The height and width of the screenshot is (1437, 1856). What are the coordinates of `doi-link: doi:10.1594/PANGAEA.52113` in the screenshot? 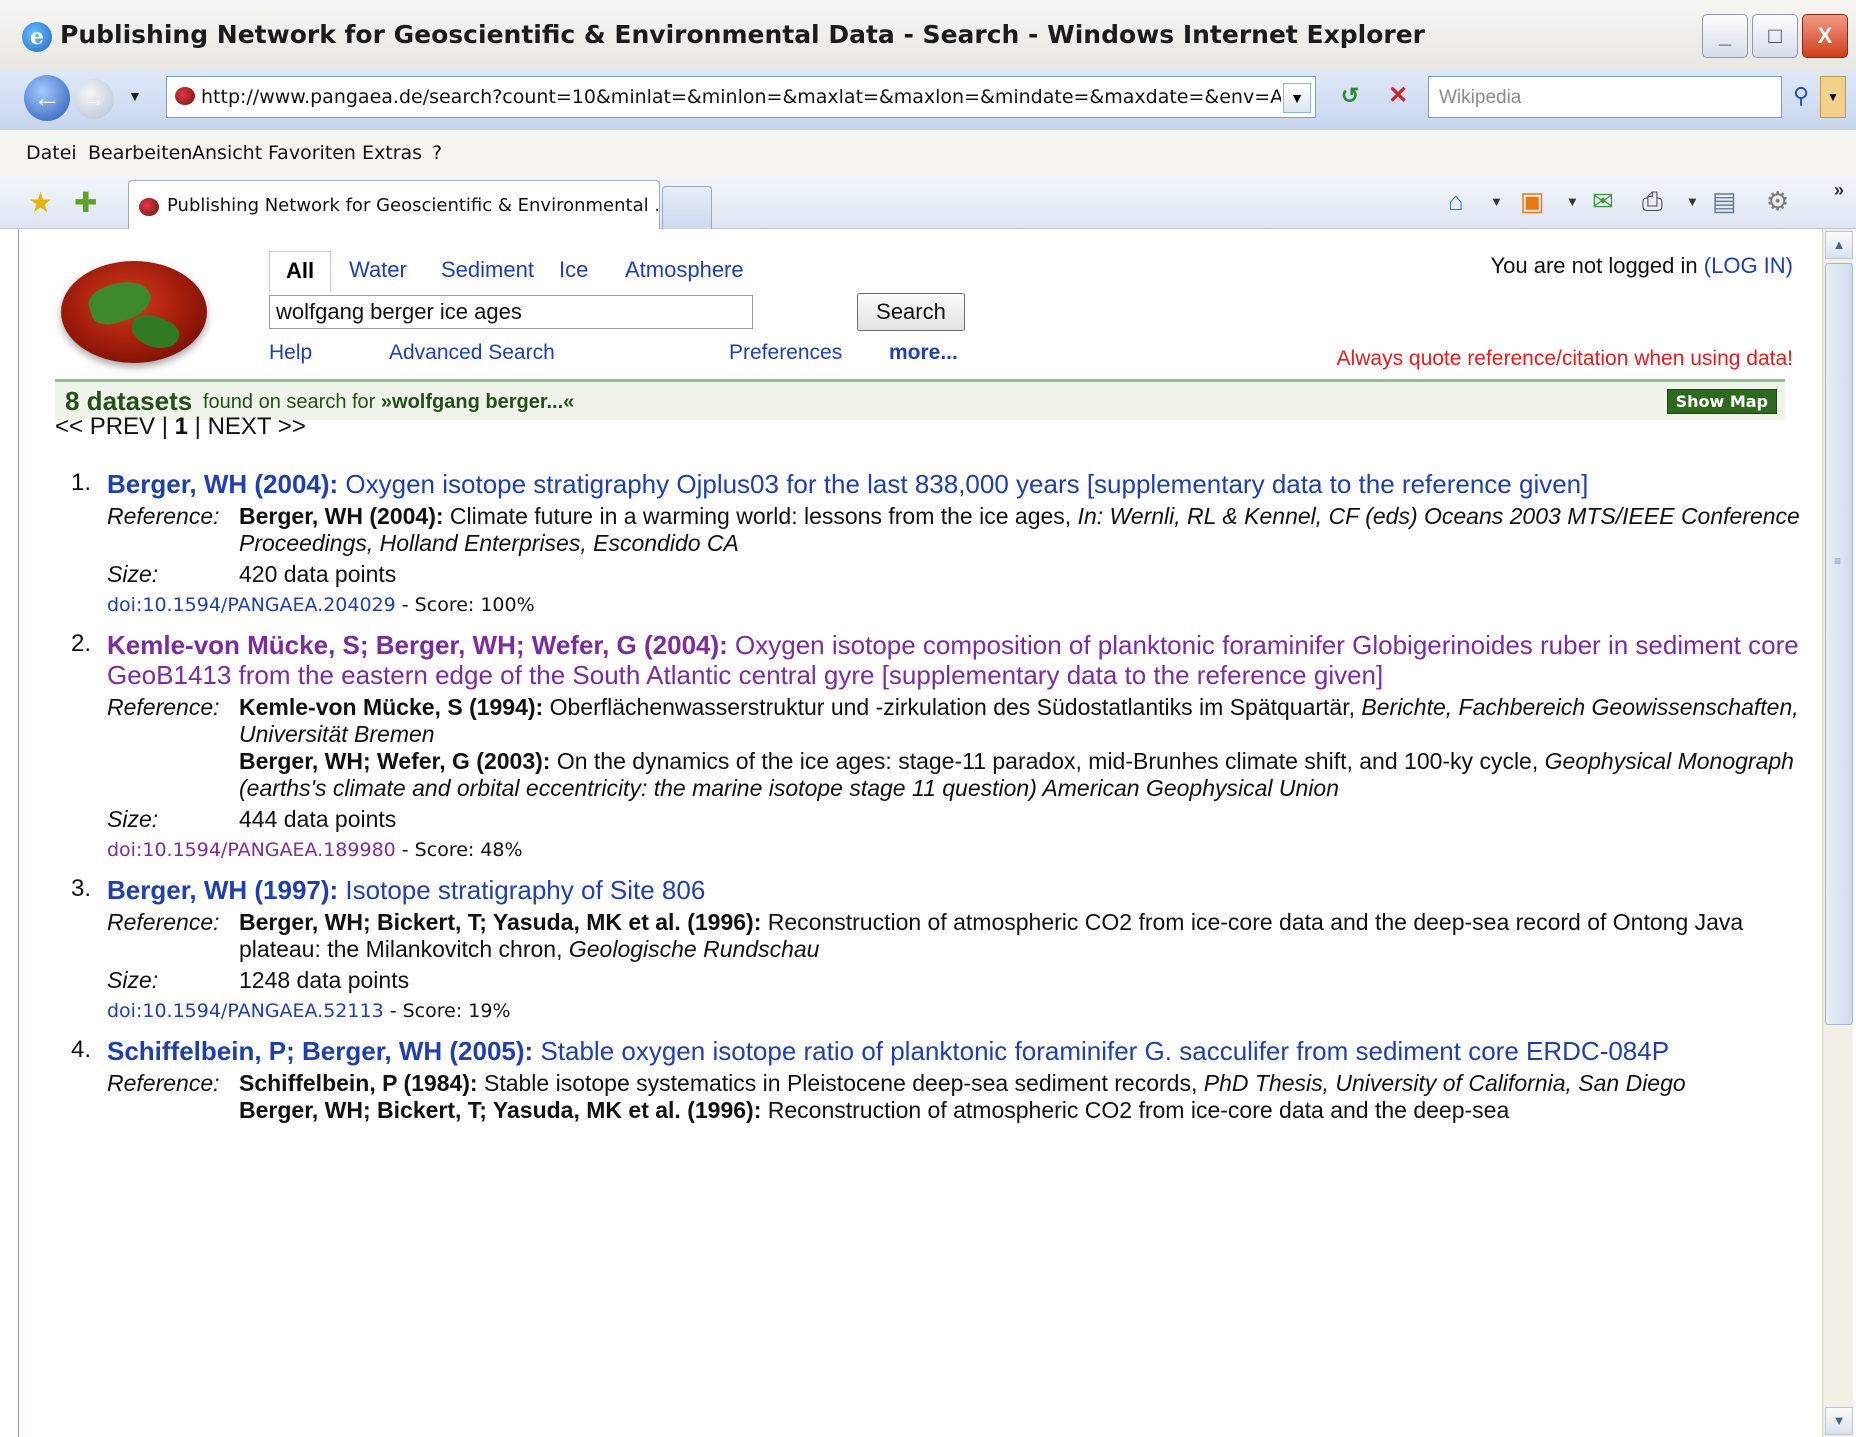 It's located at (245, 1011).